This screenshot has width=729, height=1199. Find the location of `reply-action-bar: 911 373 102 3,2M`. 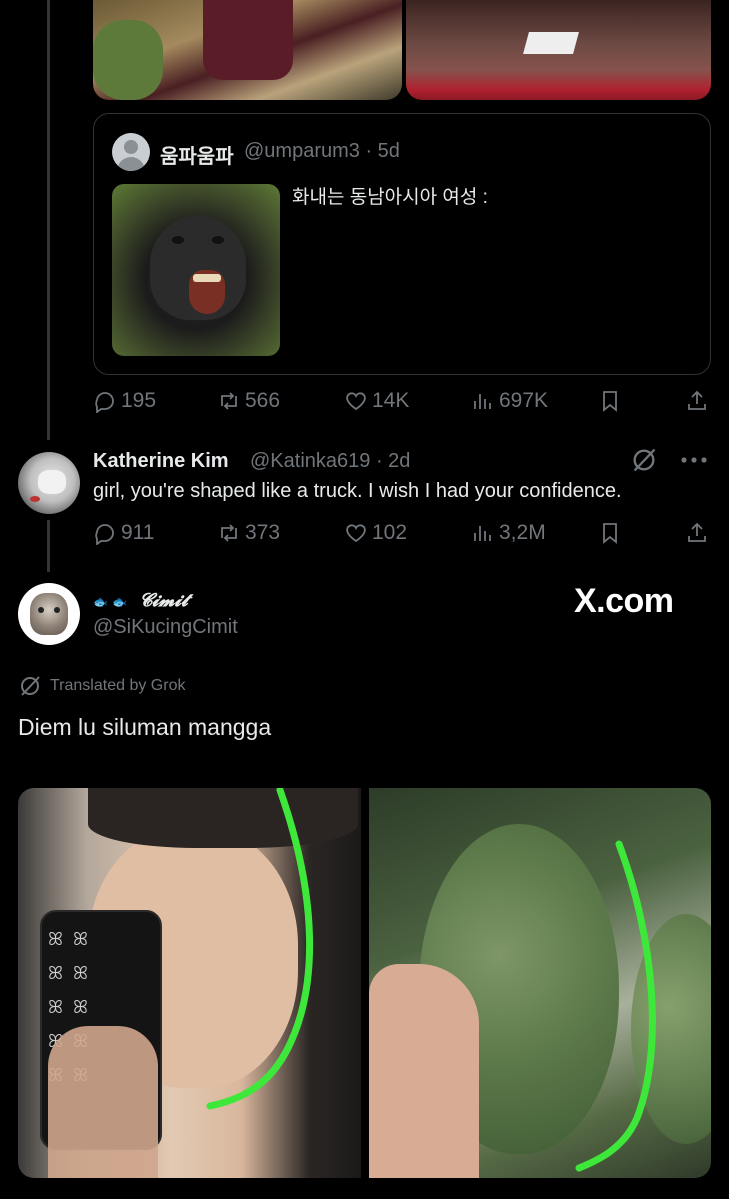

reply-action-bar: 911 373 102 3,2M is located at coordinates (402, 536).